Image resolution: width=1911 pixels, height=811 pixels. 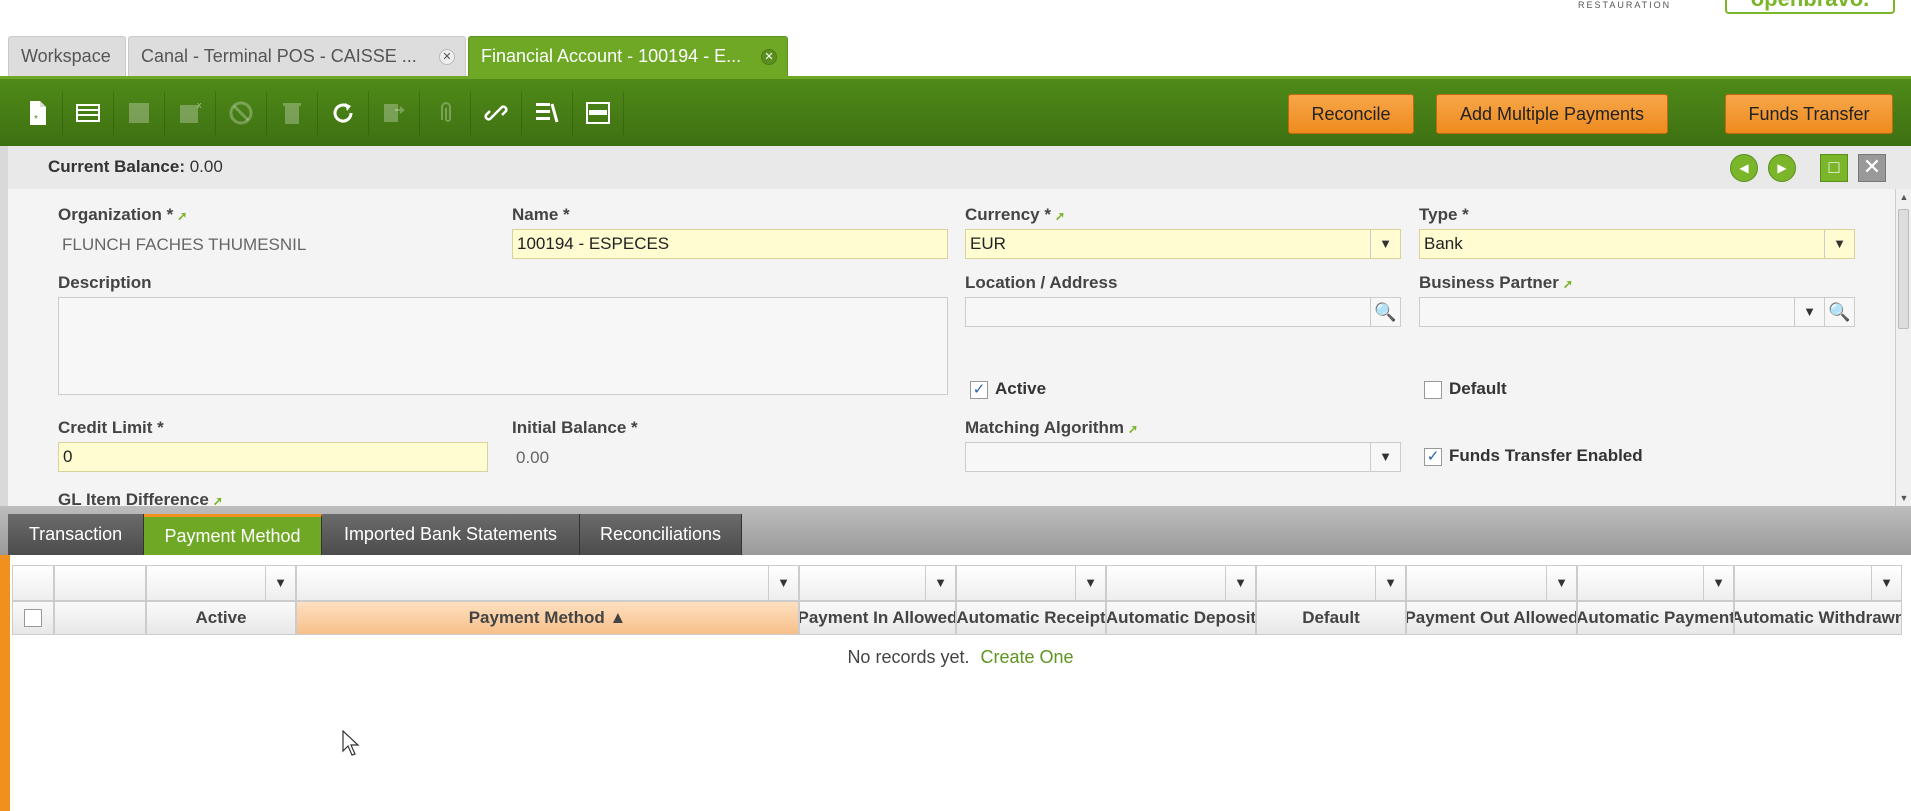 What do you see at coordinates (221, 618) in the screenshot?
I see `header-active: Active` at bounding box center [221, 618].